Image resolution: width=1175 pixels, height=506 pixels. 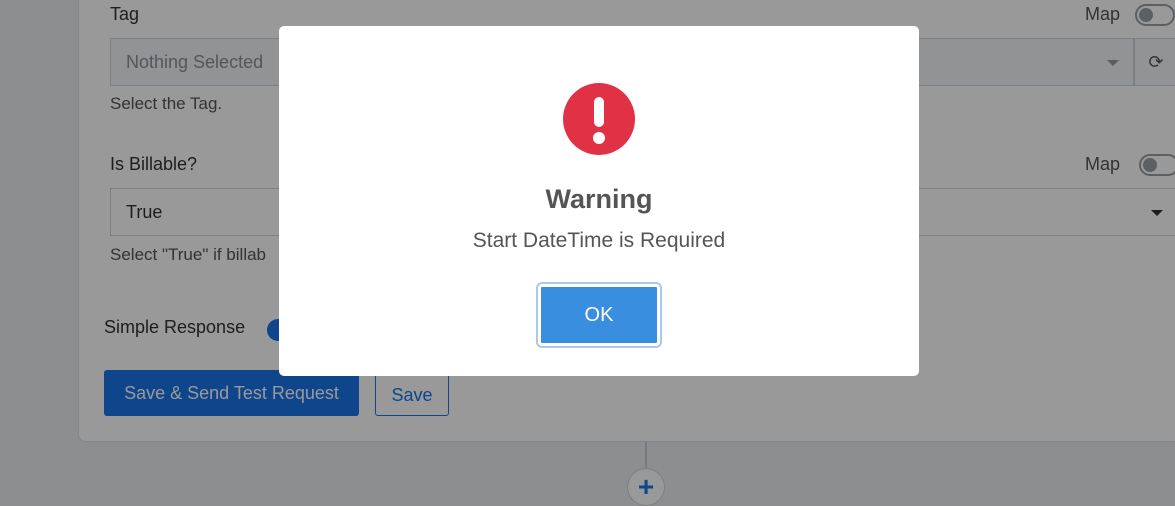 I want to click on exclamation-icon, so click(x=599, y=119).